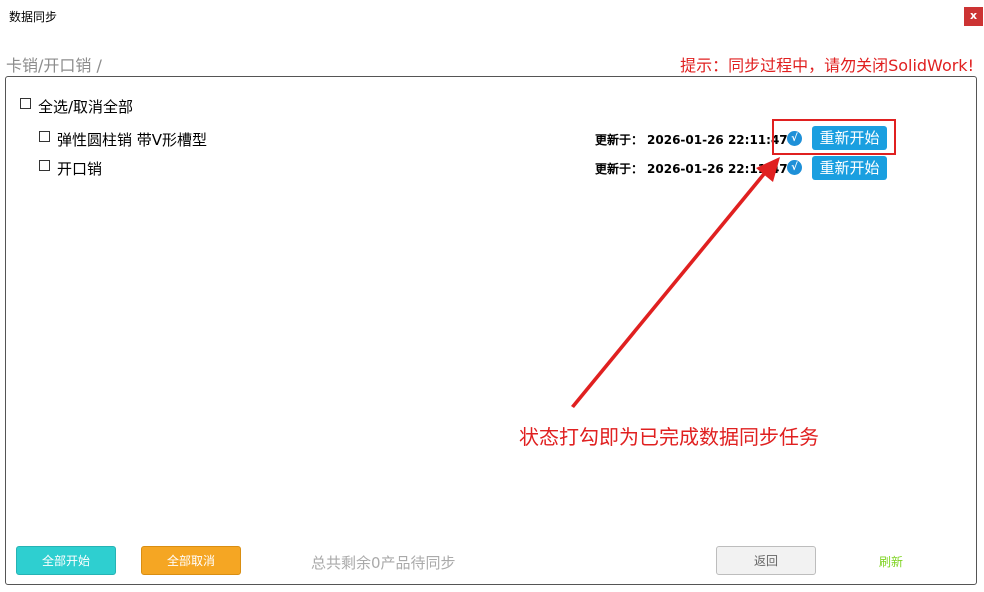  I want to click on annotation-arrow-icon, so click(675, 282).